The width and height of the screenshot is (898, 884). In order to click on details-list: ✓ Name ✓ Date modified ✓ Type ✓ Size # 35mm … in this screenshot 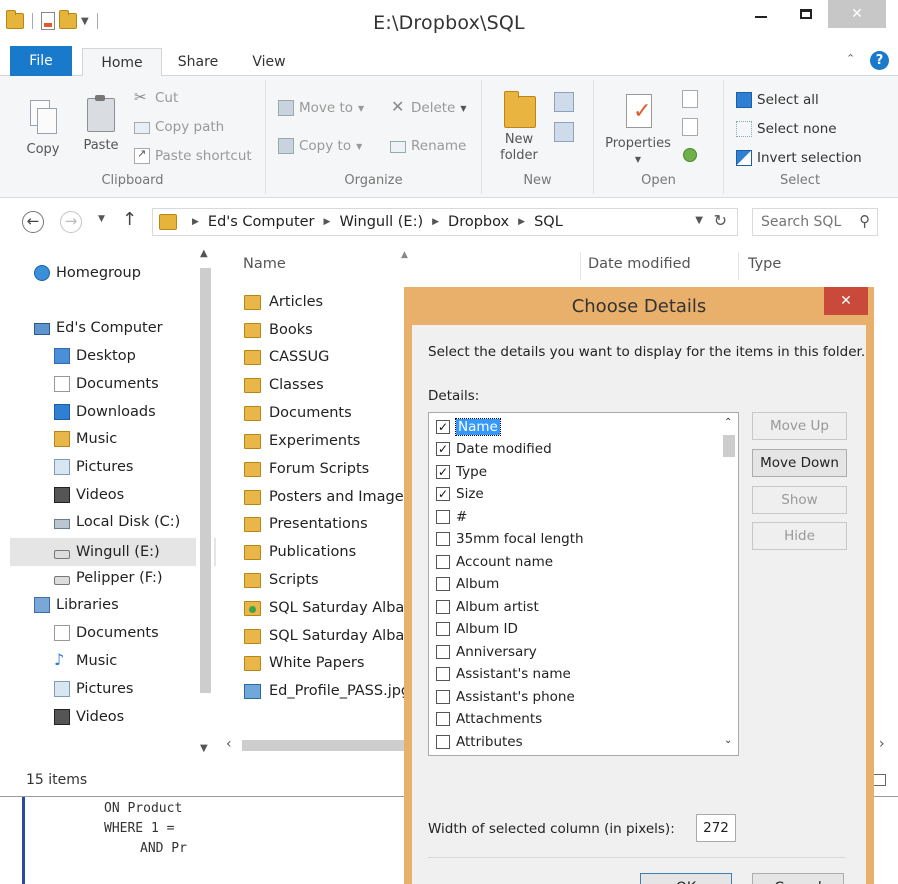, I will do `click(583, 584)`.